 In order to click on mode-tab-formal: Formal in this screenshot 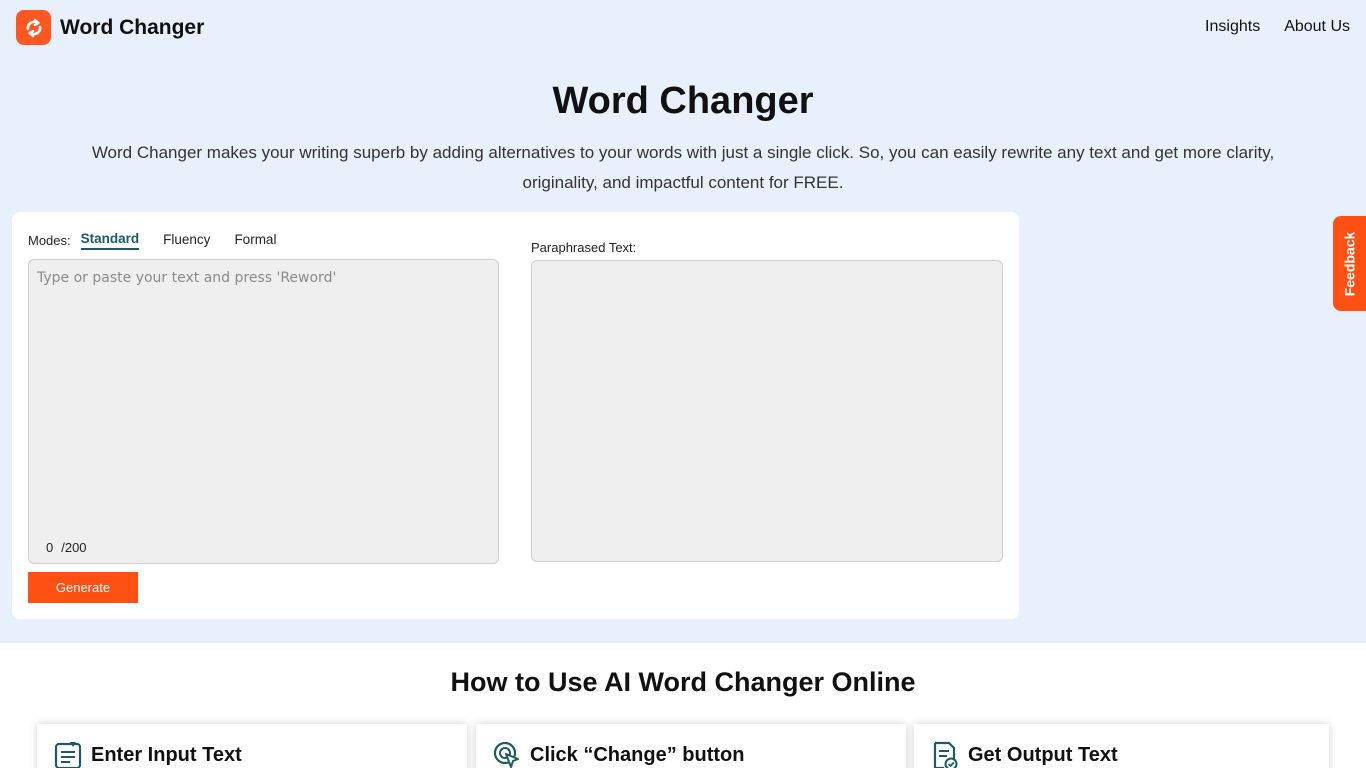, I will do `click(255, 240)`.